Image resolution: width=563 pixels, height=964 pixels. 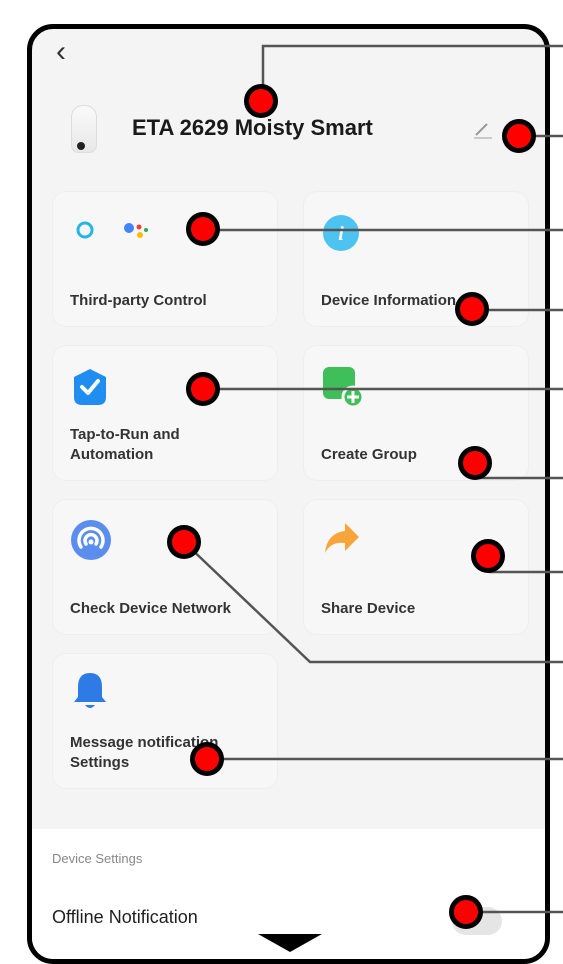 What do you see at coordinates (136, 230) in the screenshot?
I see `google-assistant-icon` at bounding box center [136, 230].